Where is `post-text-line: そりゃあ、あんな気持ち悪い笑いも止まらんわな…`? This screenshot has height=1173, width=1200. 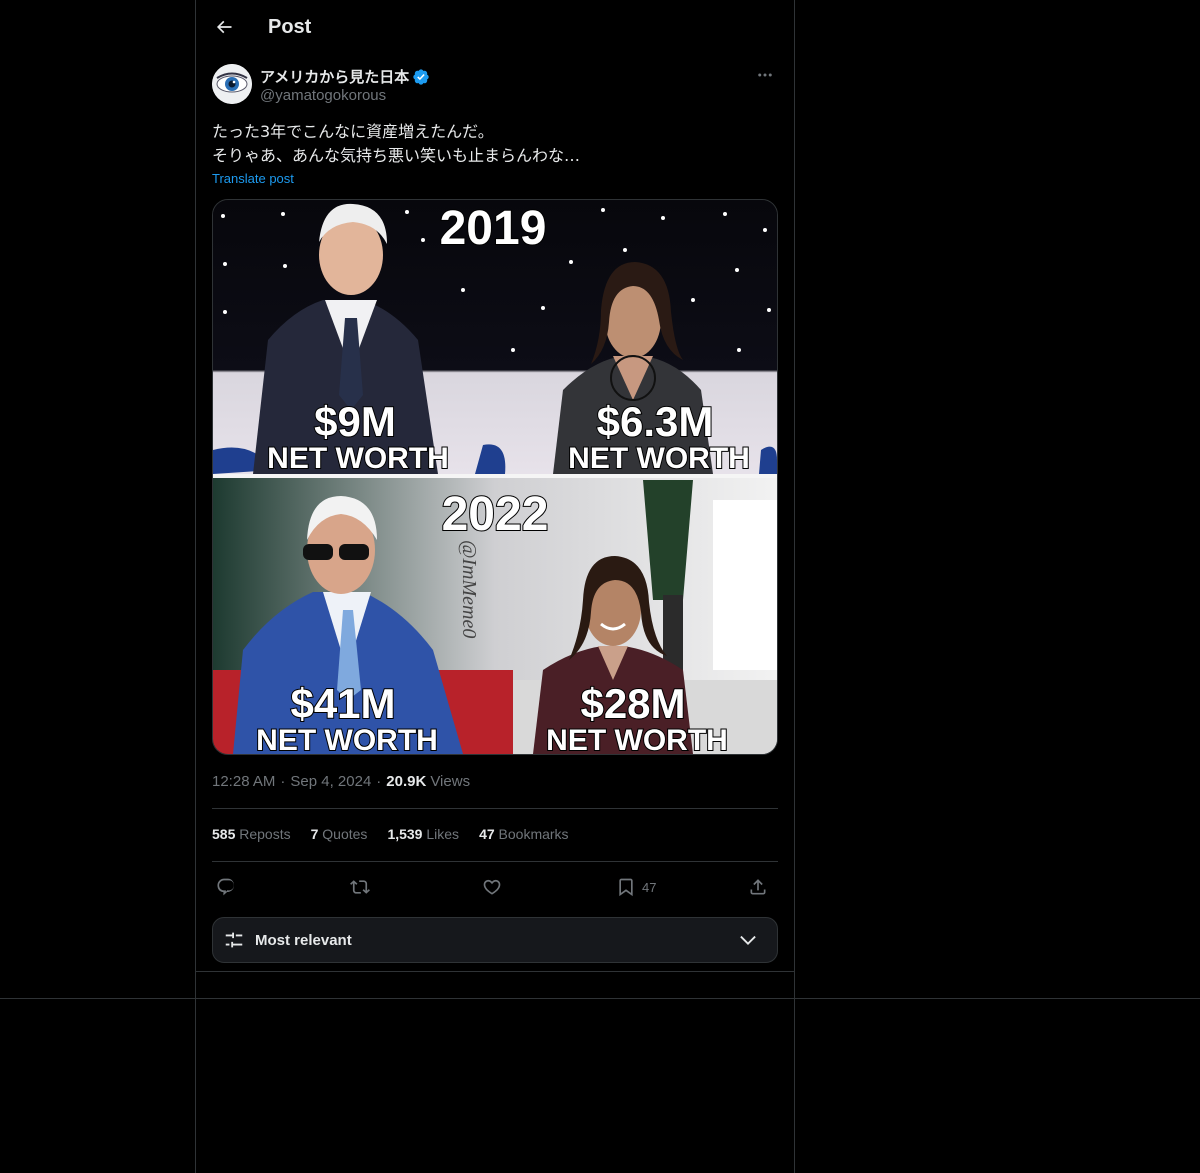
post-text-line: そりゃあ、あんな気持ち悪い笑いも止まらんわな… is located at coordinates (396, 155).